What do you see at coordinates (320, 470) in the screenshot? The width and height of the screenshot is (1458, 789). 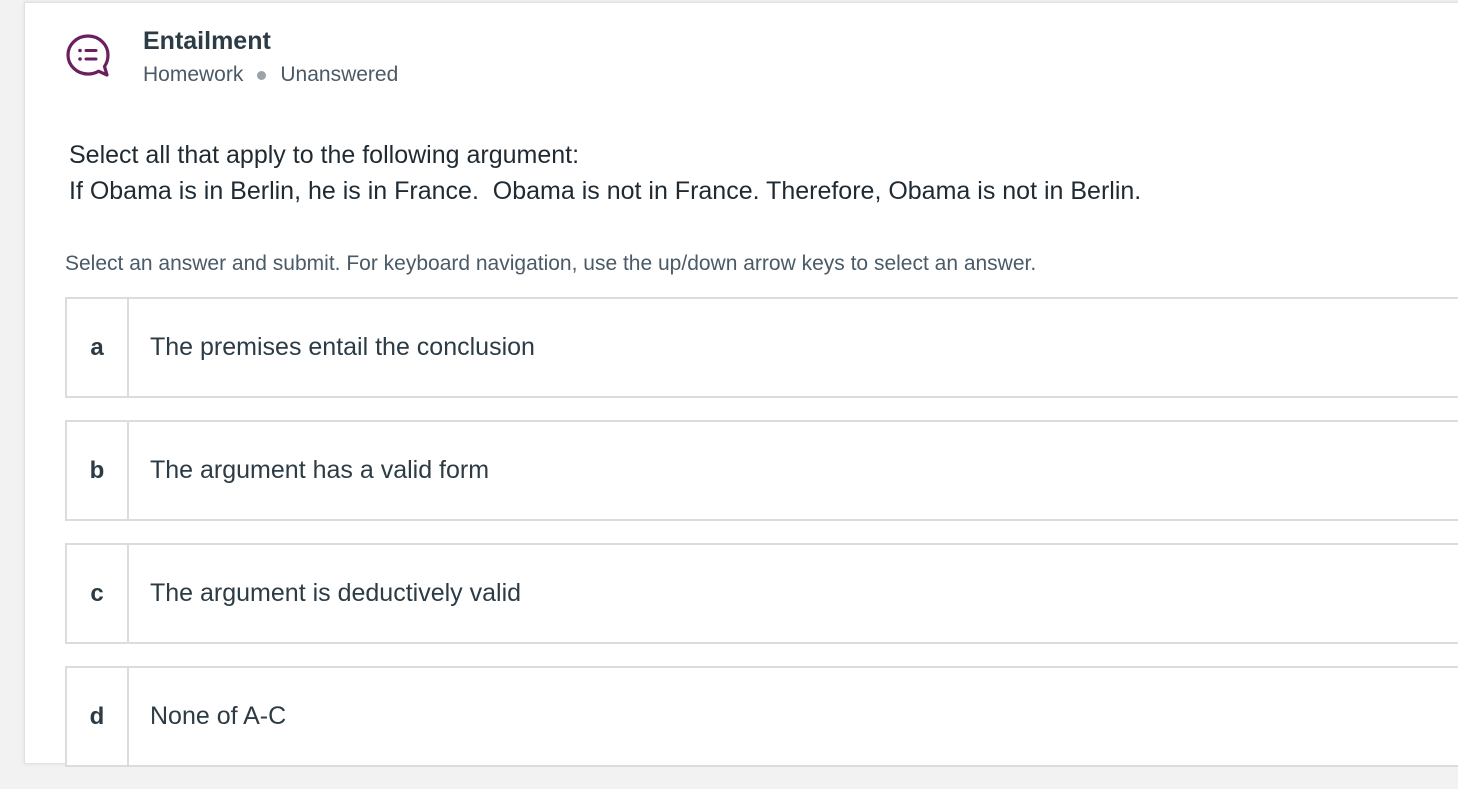 I see `option-text: The argument has a valid form` at bounding box center [320, 470].